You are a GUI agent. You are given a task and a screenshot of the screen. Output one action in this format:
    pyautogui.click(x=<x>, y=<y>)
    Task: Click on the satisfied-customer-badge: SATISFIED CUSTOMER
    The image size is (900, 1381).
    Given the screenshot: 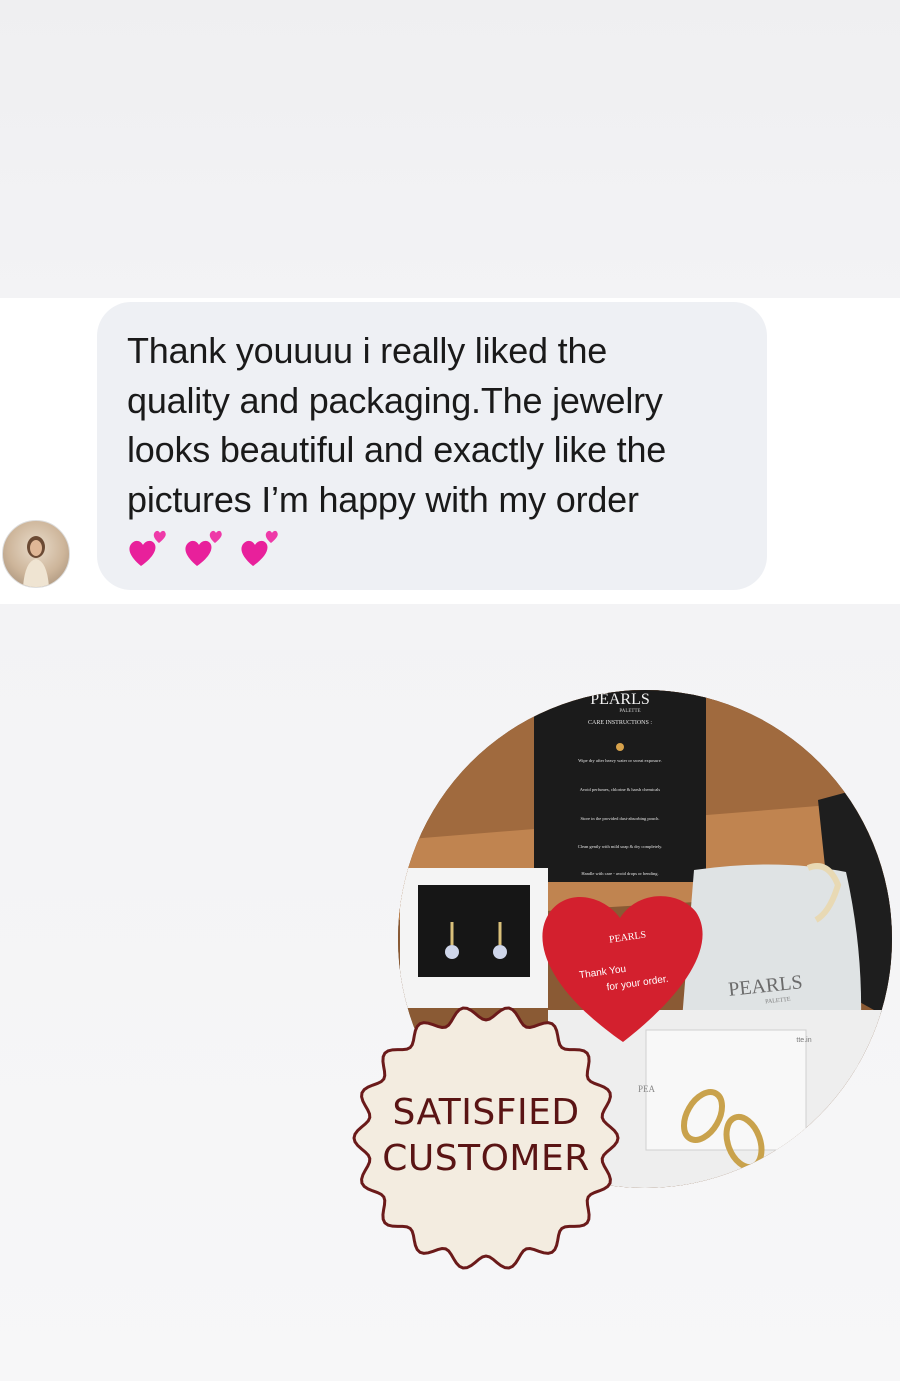 What is the action you would take?
    pyautogui.click(x=486, y=1138)
    